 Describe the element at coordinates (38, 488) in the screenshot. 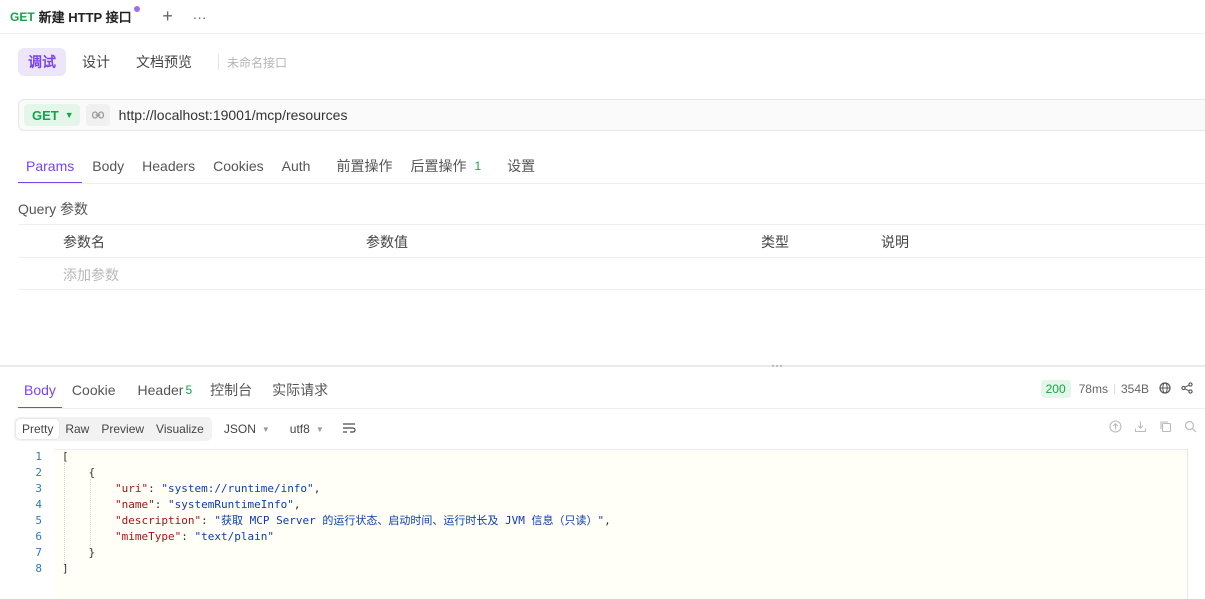

I see `line-number: 3` at that location.